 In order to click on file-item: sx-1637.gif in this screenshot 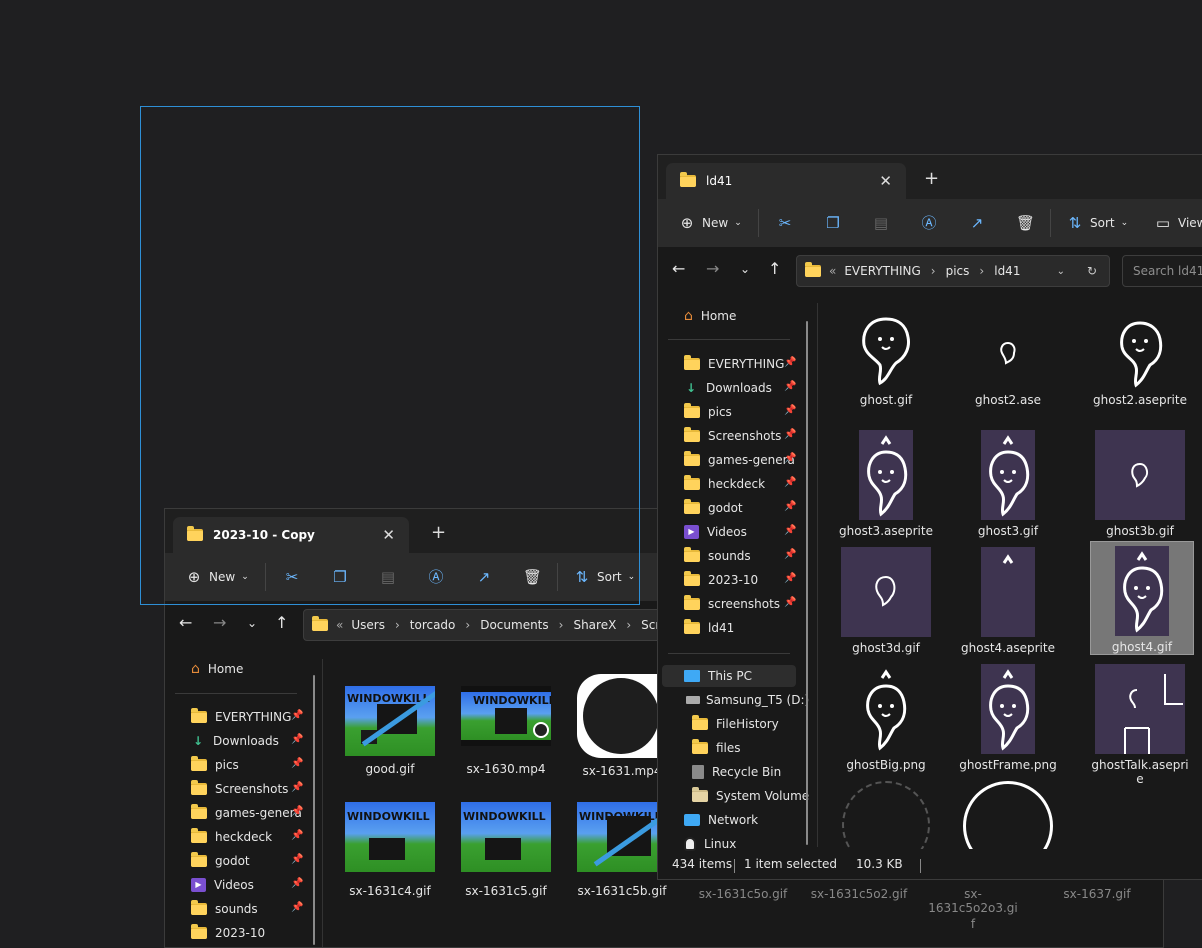, I will do `click(1097, 894)`.